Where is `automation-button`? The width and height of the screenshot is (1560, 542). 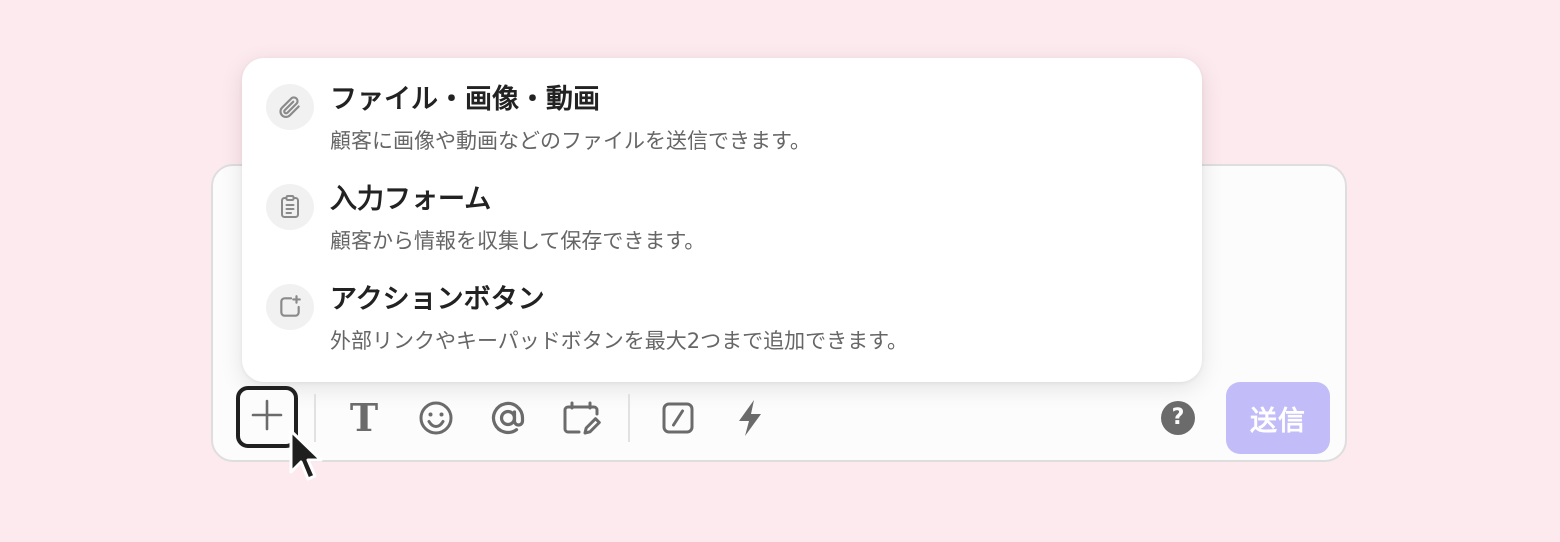
automation-button is located at coordinates (750, 418).